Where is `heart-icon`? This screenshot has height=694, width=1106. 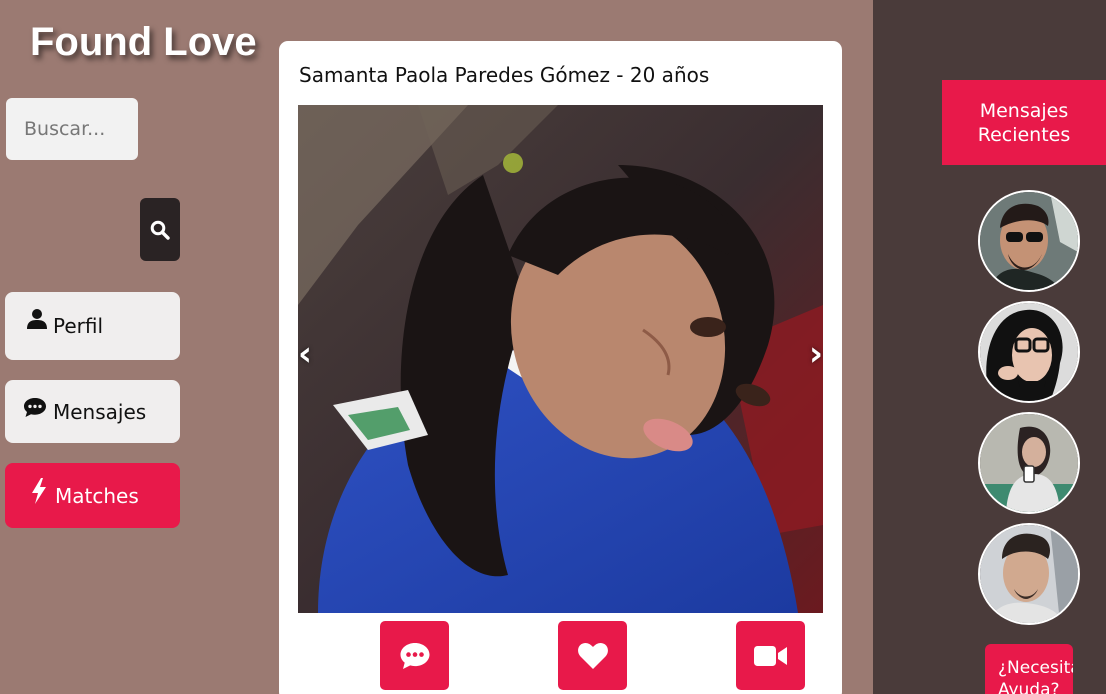
heart-icon is located at coordinates (592, 655).